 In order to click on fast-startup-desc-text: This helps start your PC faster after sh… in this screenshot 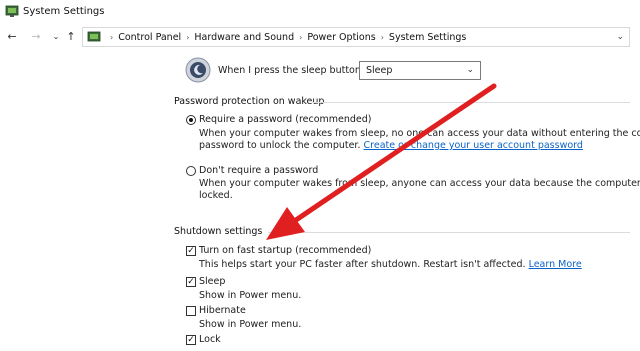, I will do `click(362, 264)`.